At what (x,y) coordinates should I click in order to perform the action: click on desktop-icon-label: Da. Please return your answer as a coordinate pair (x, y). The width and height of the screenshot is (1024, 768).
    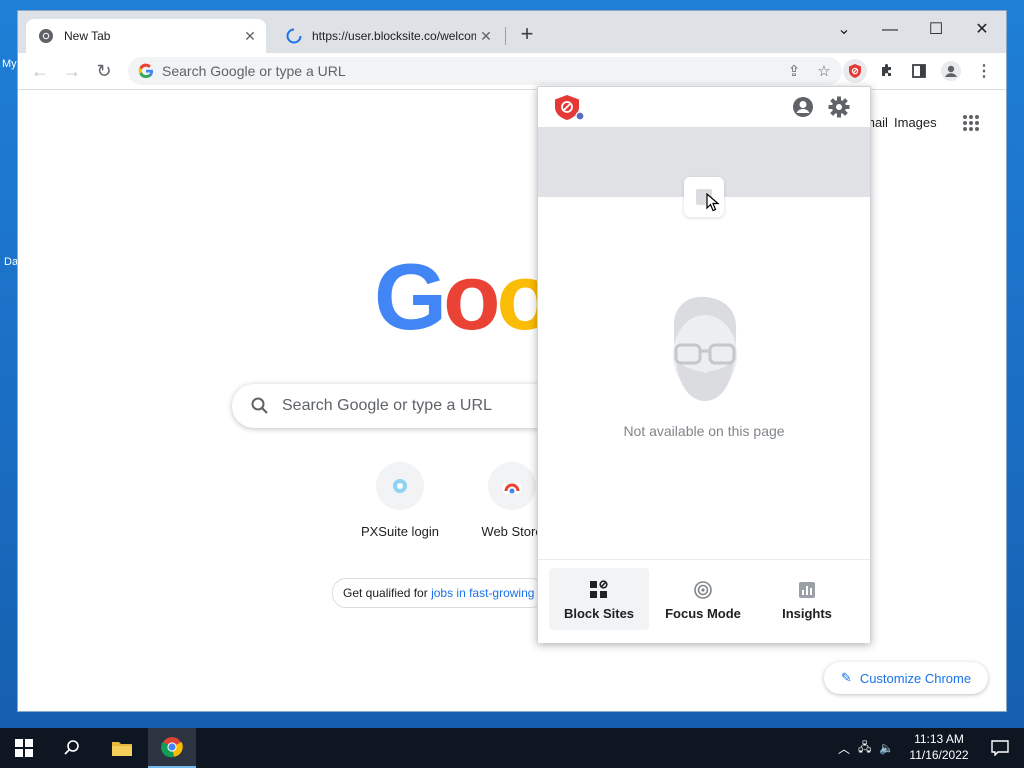
    Looking at the image, I should click on (11, 262).